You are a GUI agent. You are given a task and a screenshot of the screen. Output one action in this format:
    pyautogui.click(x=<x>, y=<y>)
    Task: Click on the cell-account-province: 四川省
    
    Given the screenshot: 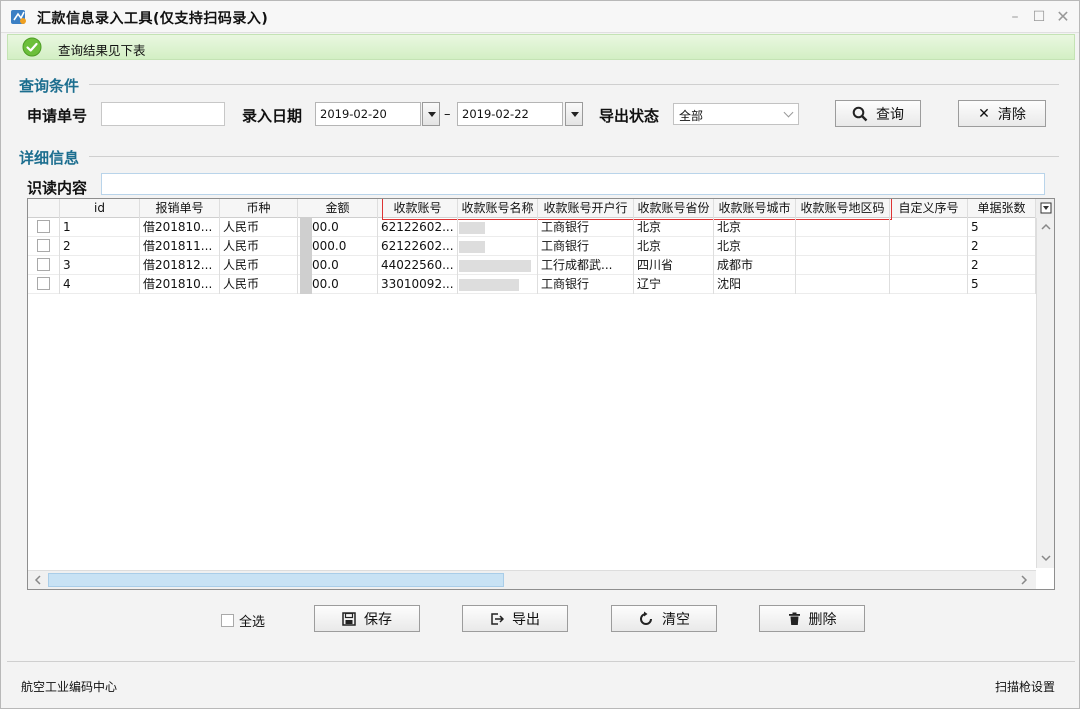 What is the action you would take?
    pyautogui.click(x=674, y=265)
    